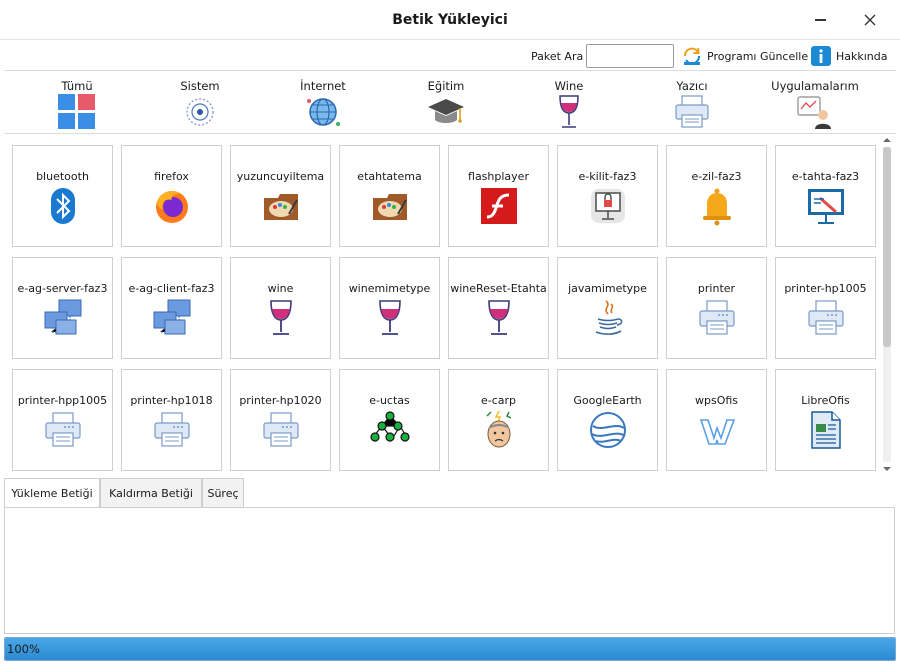 Image resolution: width=900 pixels, height=666 pixels. What do you see at coordinates (446, 111) in the screenshot?
I see `graduation-cap-icon` at bounding box center [446, 111].